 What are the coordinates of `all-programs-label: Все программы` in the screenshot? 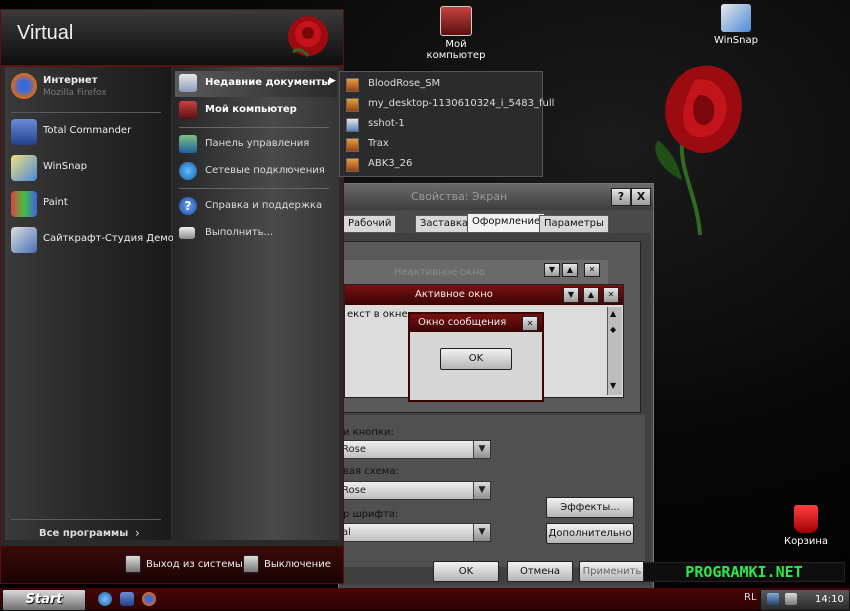 It's located at (84, 533).